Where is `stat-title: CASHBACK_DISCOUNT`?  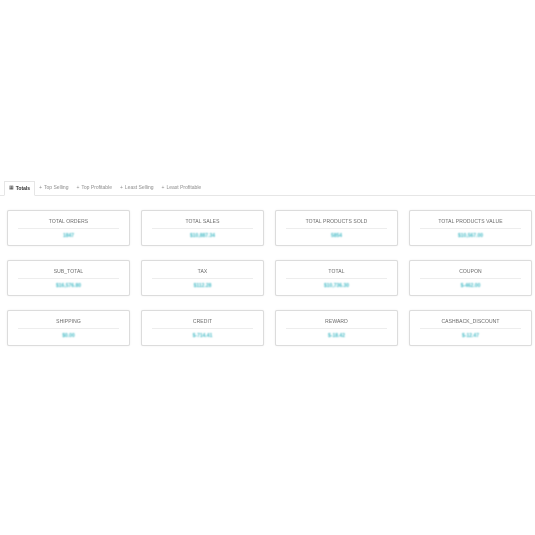
stat-title: CASHBACK_DISCOUNT is located at coordinates (470, 322).